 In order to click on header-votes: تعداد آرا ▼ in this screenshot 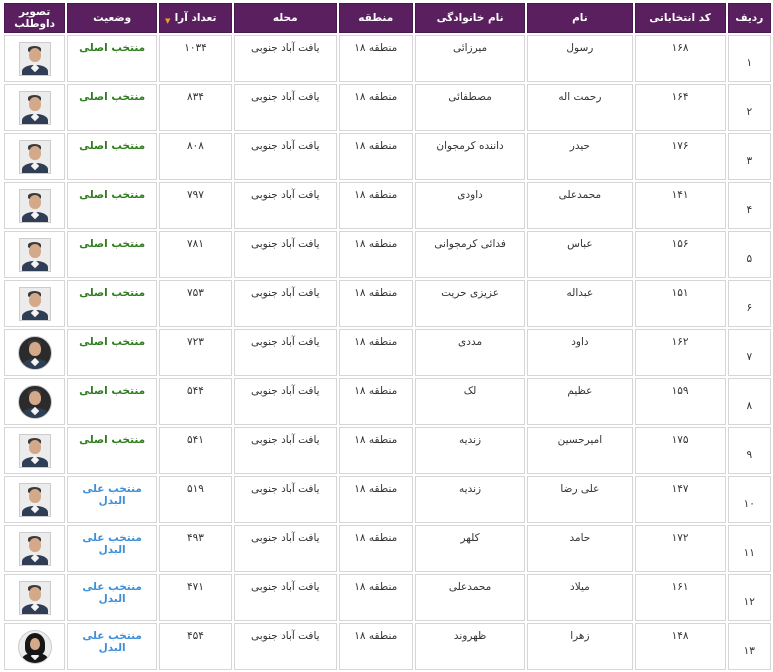, I will do `click(195, 18)`.